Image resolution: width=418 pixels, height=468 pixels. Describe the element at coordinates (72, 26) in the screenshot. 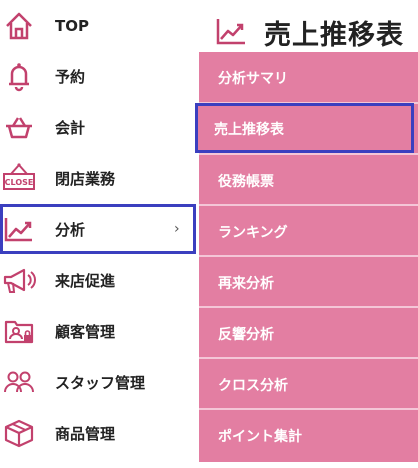

I see `sidebar-item-label: TOP` at that location.